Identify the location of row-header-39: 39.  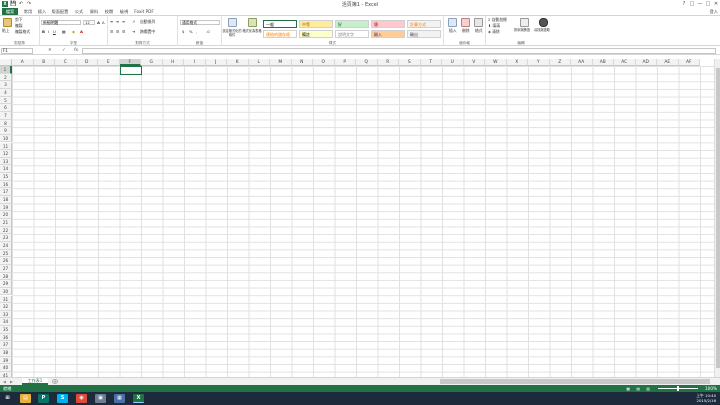
(6, 360).